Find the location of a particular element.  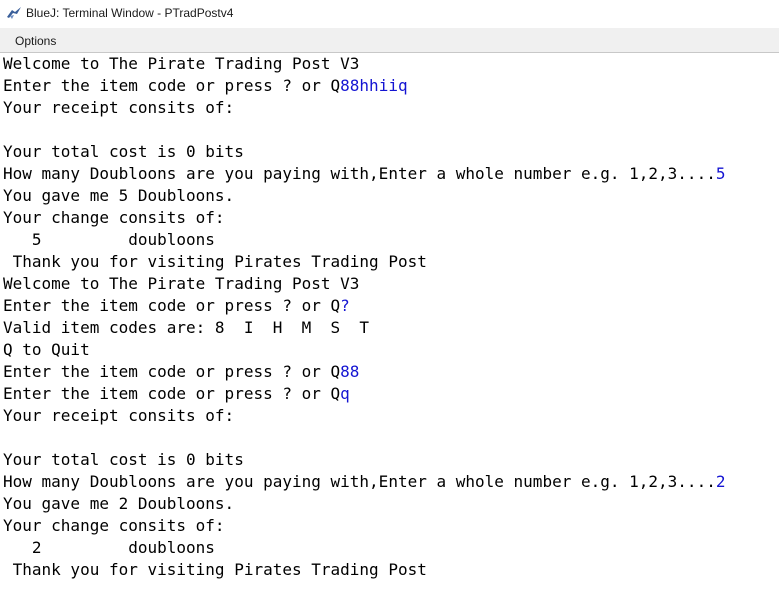

terminal-line: Q to Quit is located at coordinates (46, 350).